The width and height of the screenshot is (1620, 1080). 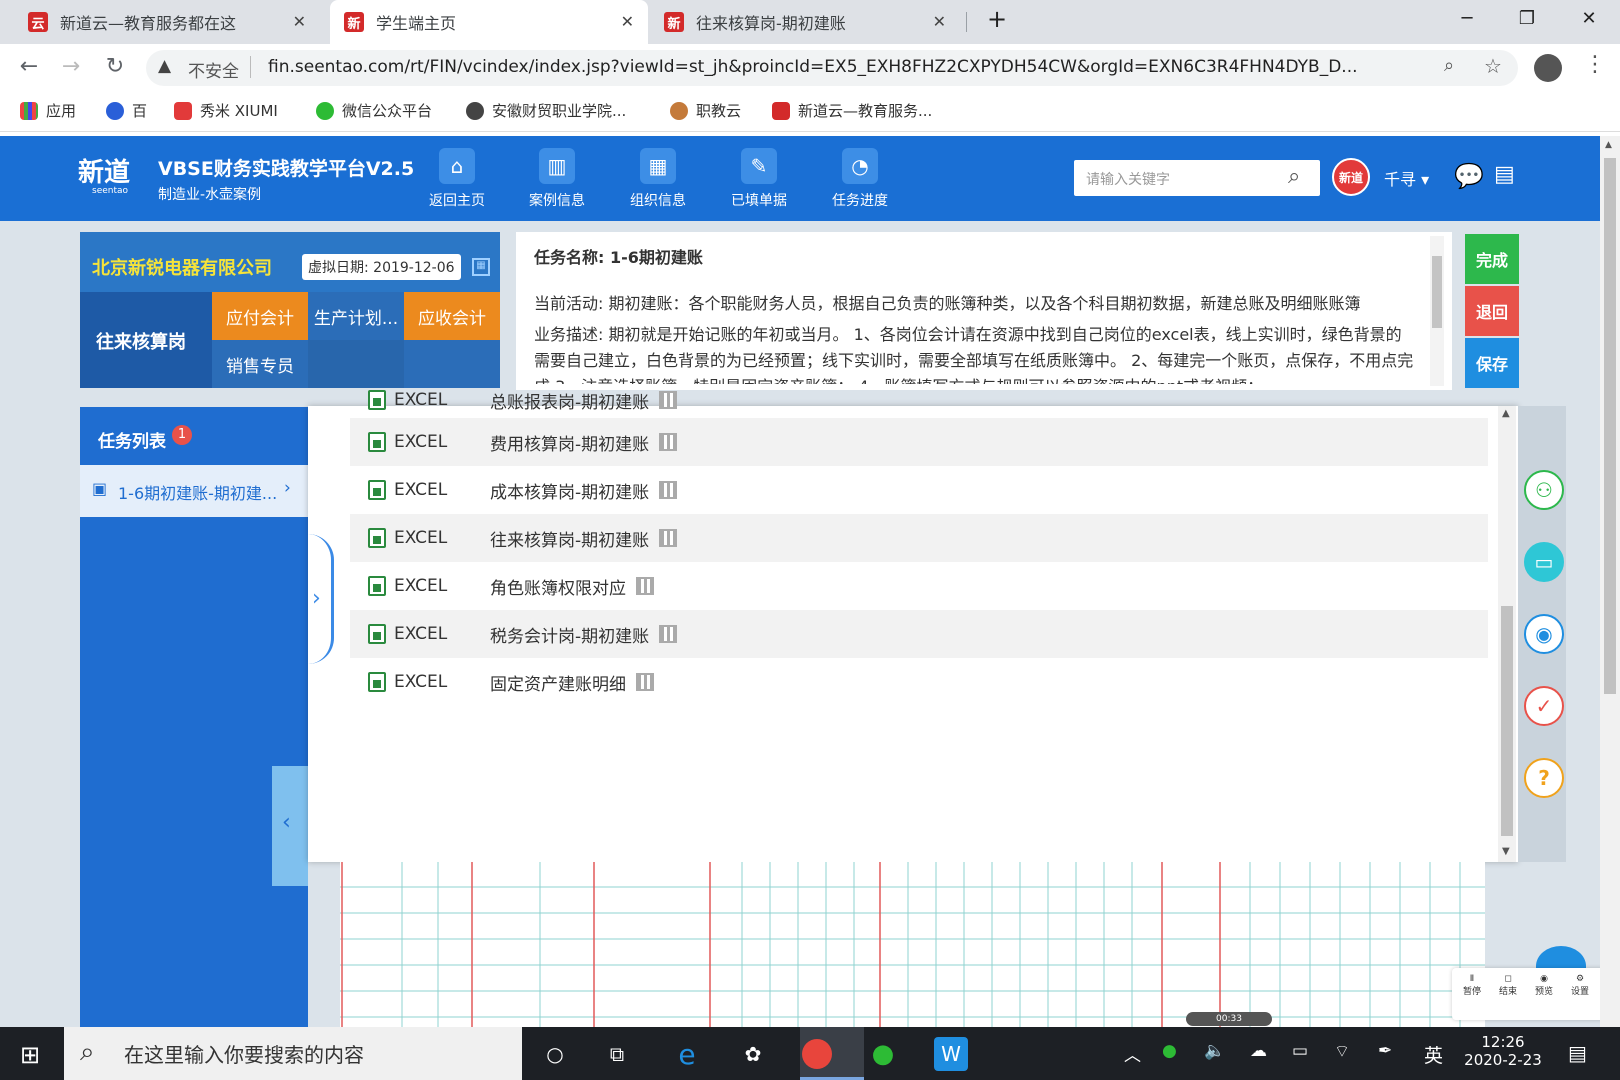 I want to click on task-info-scrollbar, so click(x=1437, y=311).